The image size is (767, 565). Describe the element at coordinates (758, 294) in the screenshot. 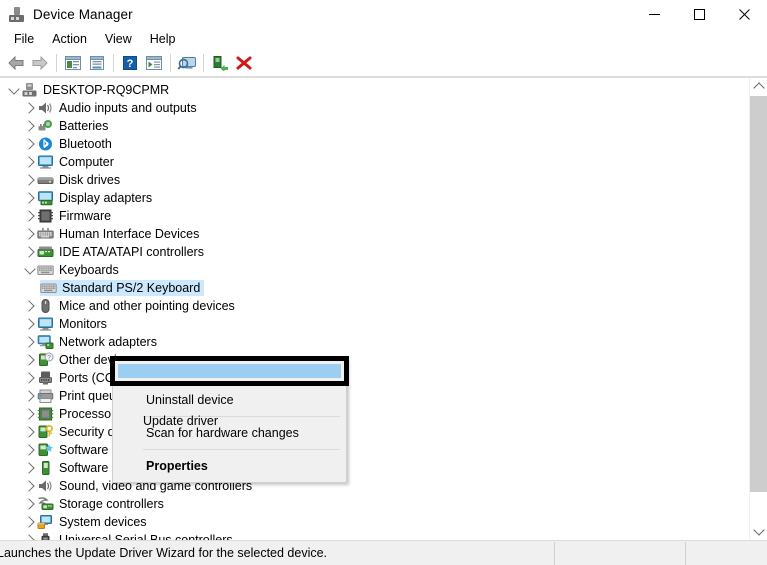

I see `scrollbar-thumb` at that location.